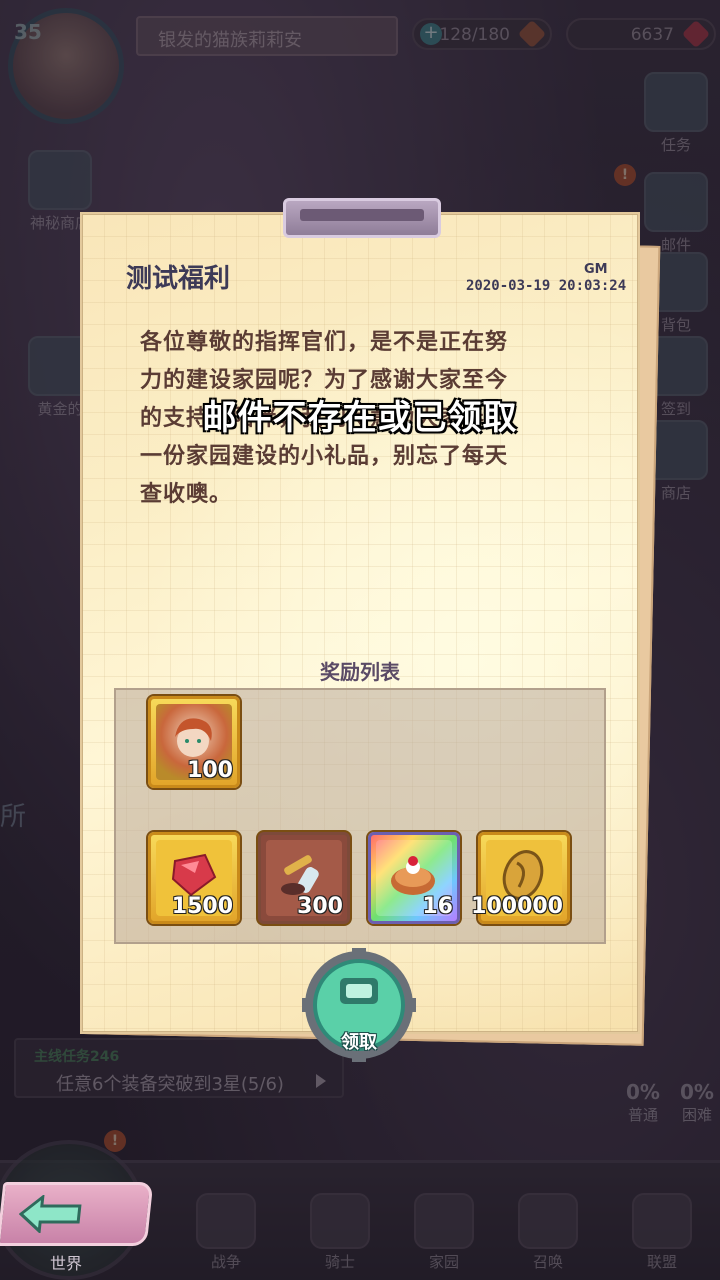  What do you see at coordinates (437, 906) in the screenshot?
I see `reward-qty: 16` at bounding box center [437, 906].